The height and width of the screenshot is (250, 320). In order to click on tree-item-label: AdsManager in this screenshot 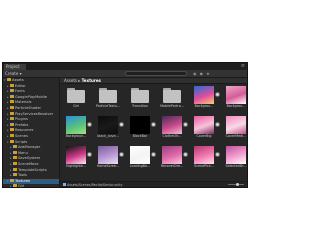, I will do `click(29, 147)`.